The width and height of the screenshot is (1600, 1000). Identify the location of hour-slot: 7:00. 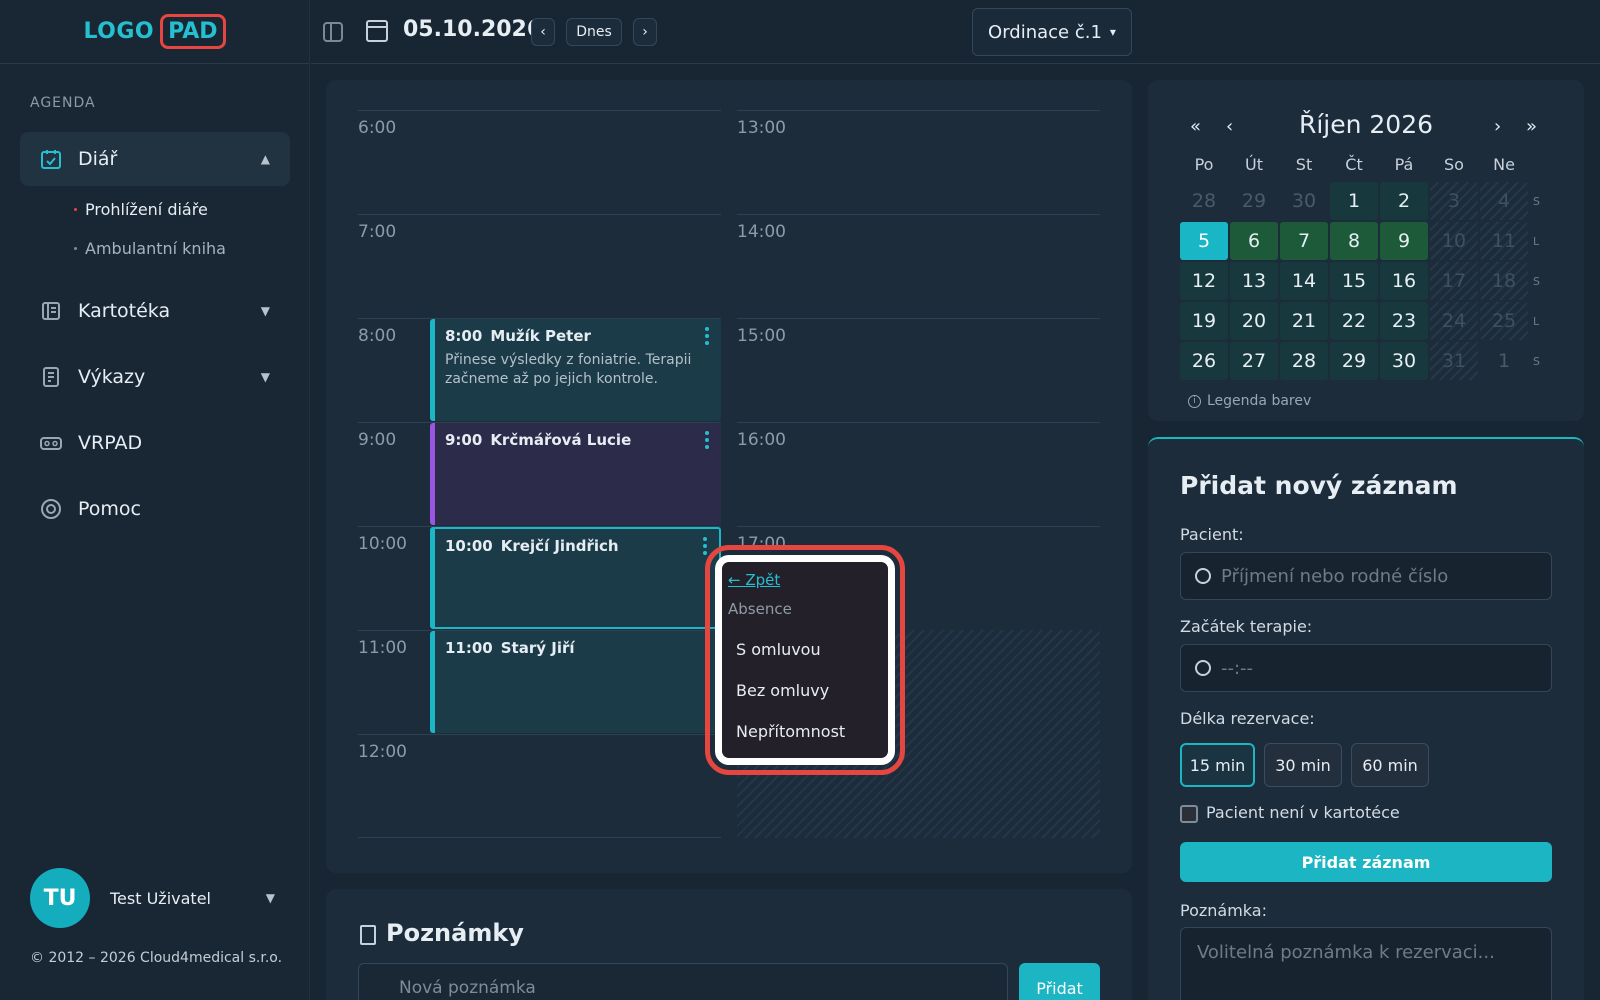
(539, 266).